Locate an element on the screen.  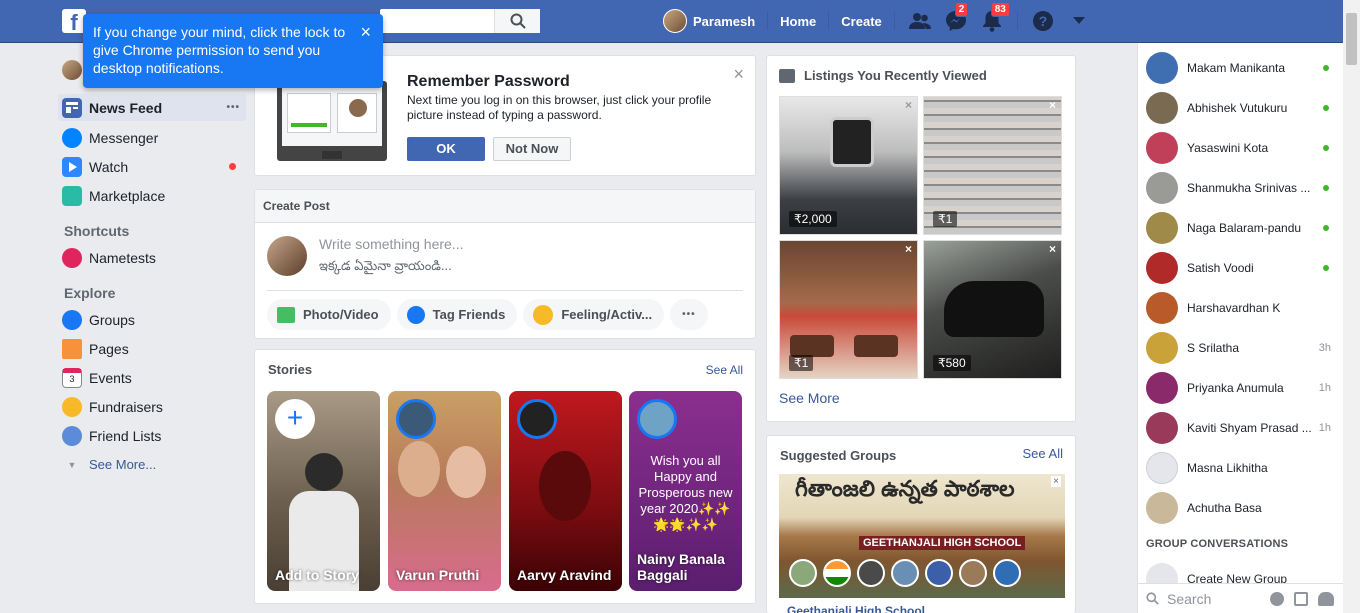
listing-price: ₹1 is located at coordinates (801, 363).